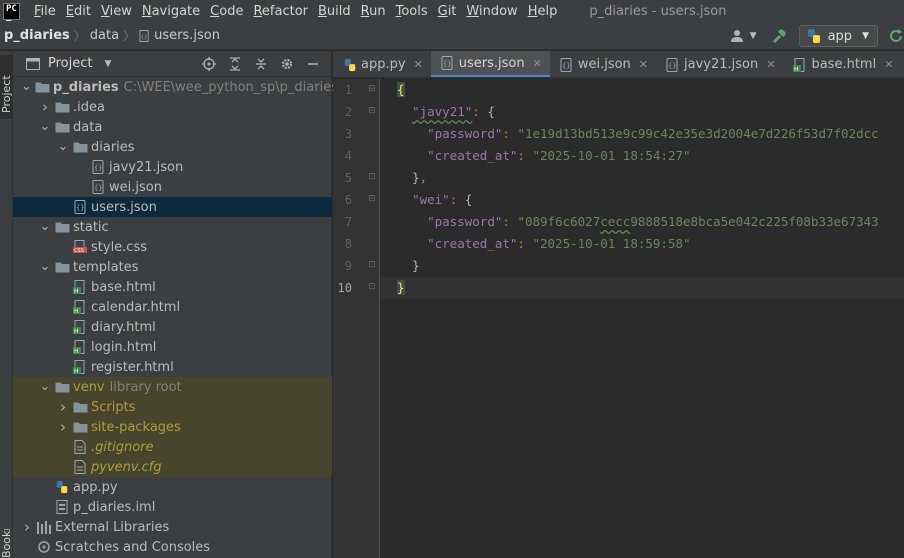 The width and height of the screenshot is (904, 558). Describe the element at coordinates (172, 307) in the screenshot. I see `tree-item: Hcalendar.html` at that location.